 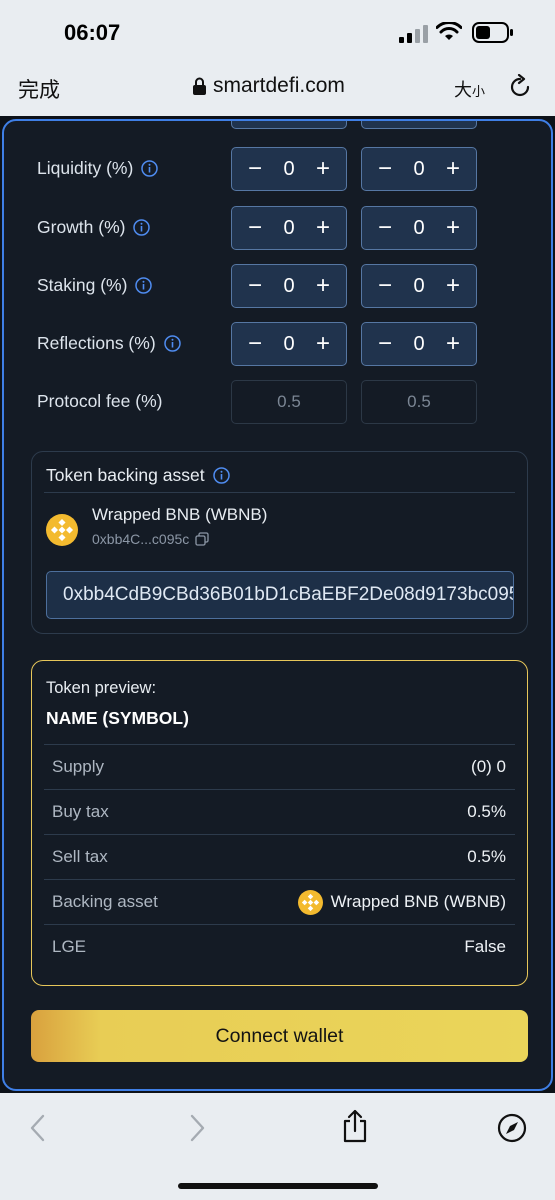 I want to click on address-field: smartdefi.com, so click(x=268, y=86).